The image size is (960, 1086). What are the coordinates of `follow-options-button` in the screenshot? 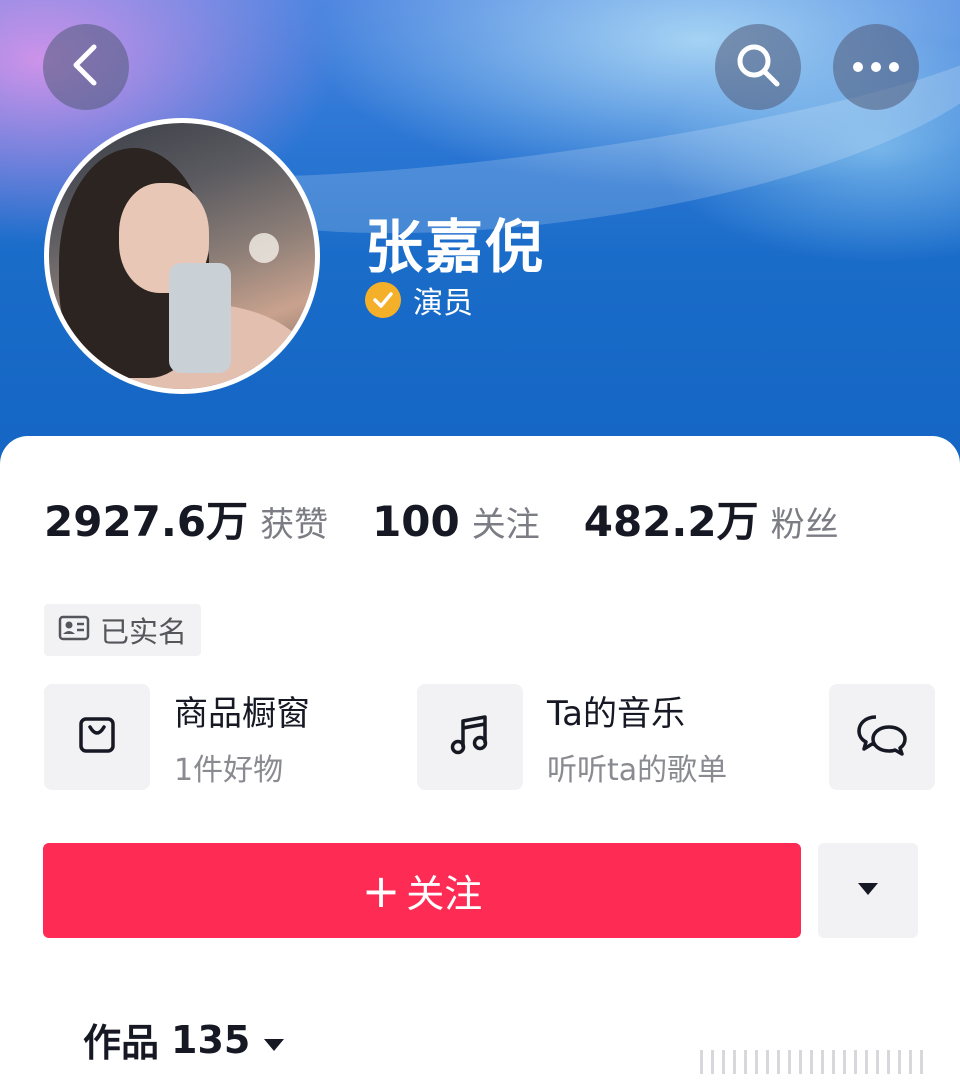 It's located at (868, 890).